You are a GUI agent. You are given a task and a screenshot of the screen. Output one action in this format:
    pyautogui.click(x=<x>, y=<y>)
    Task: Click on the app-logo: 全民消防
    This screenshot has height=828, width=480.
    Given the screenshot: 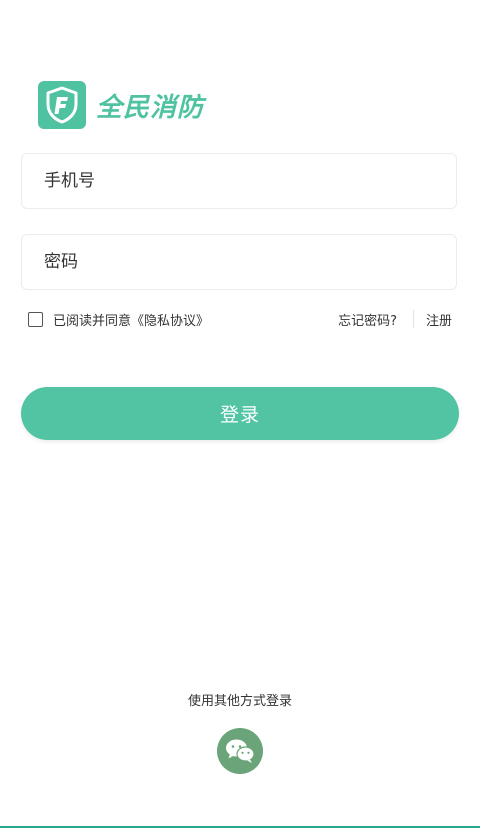 What is the action you would take?
    pyautogui.click(x=121, y=105)
    